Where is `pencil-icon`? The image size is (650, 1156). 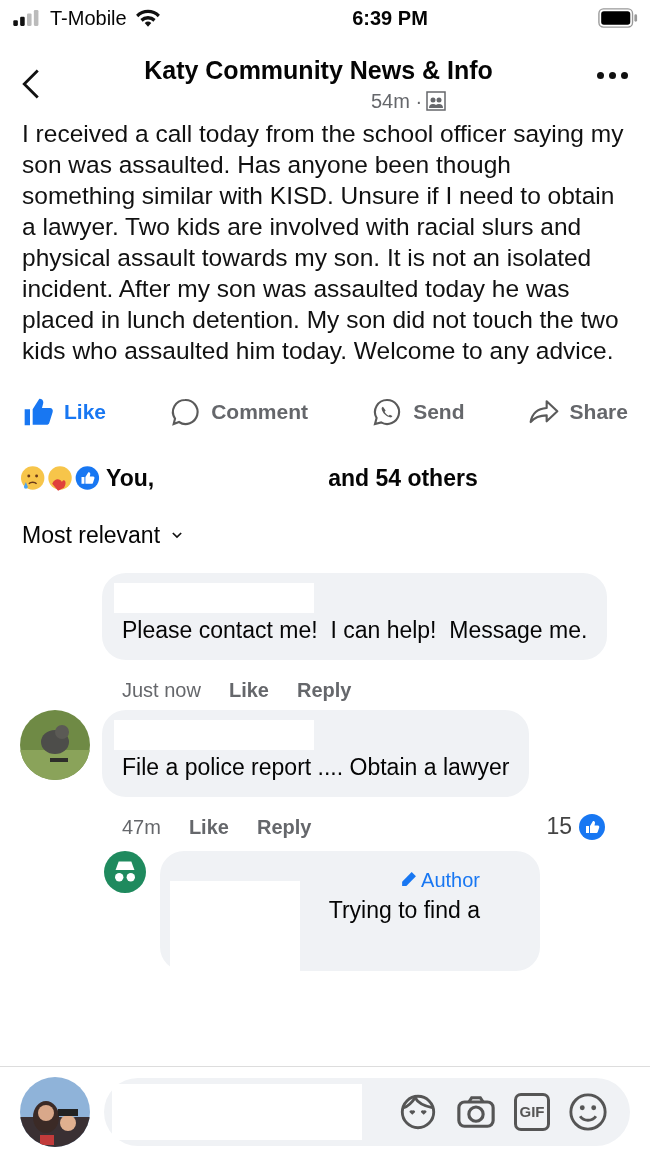 pencil-icon is located at coordinates (409, 879).